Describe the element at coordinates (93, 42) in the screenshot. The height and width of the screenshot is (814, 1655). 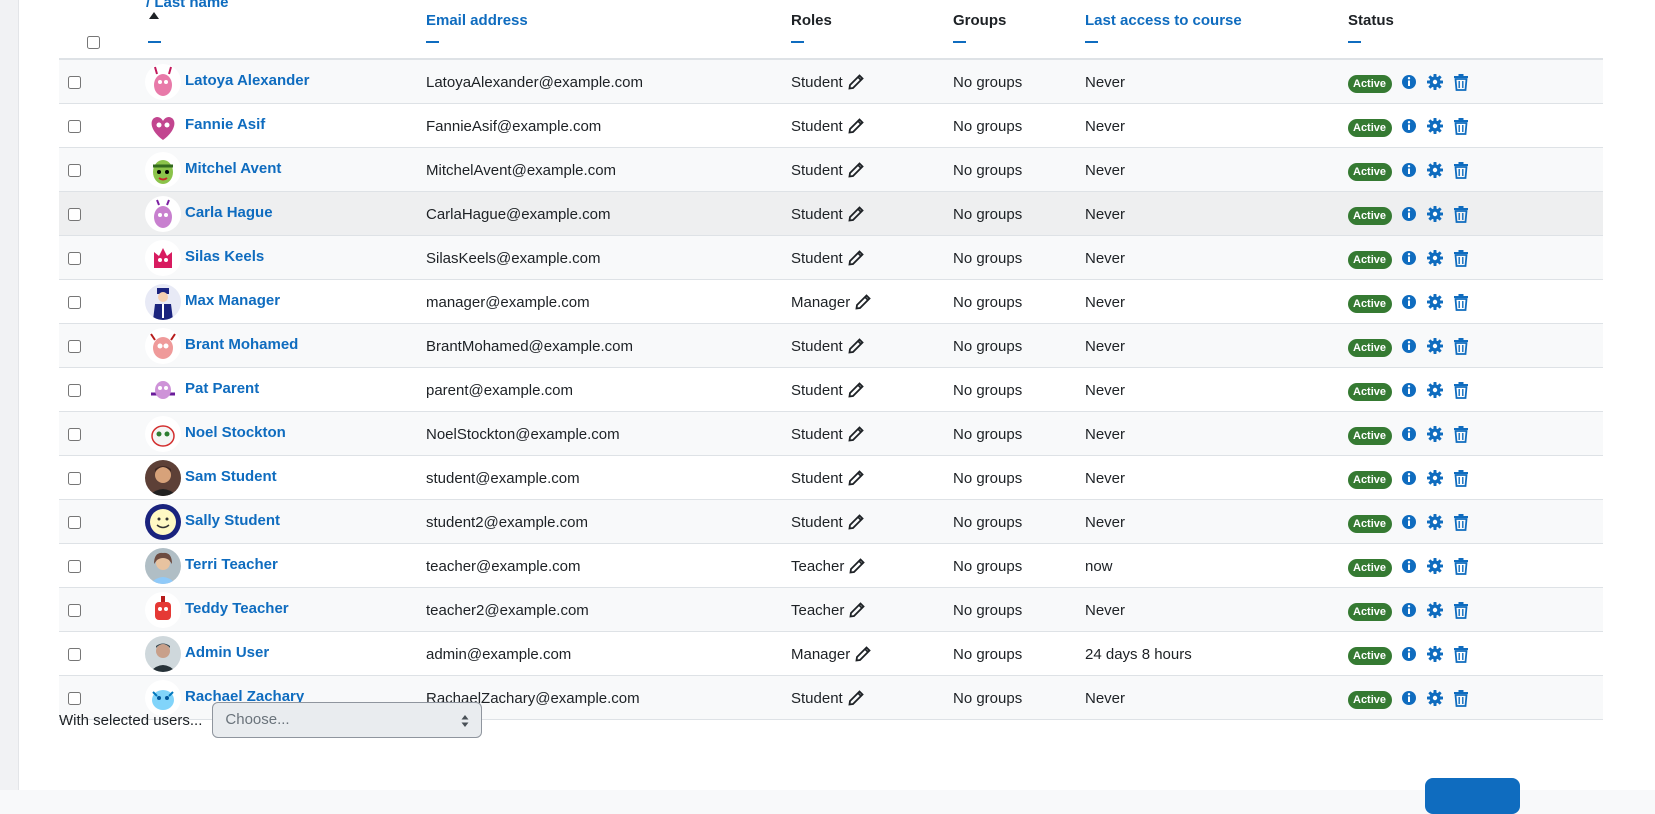
I see `select-all-checkbox` at that location.